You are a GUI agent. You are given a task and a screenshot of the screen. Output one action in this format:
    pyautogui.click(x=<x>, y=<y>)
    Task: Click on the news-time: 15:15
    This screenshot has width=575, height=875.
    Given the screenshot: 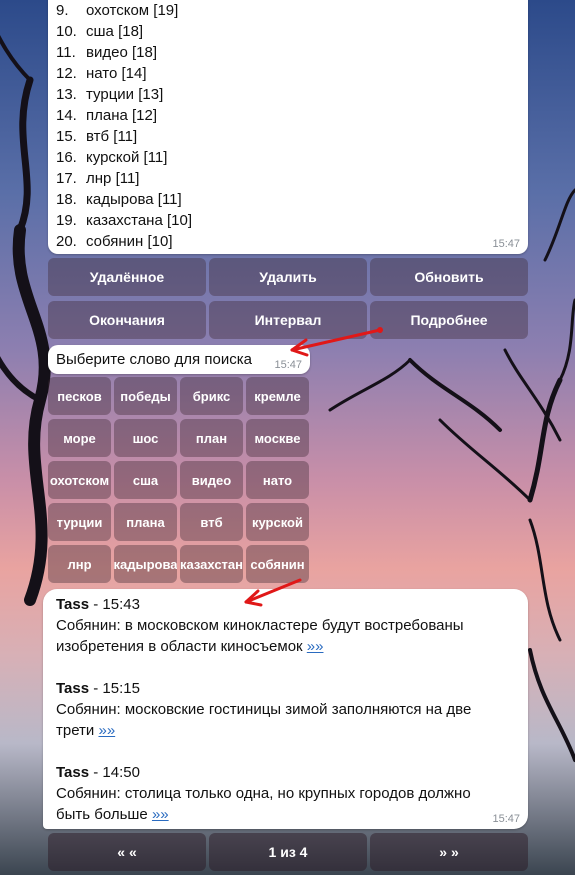 What is the action you would take?
    pyautogui.click(x=121, y=688)
    